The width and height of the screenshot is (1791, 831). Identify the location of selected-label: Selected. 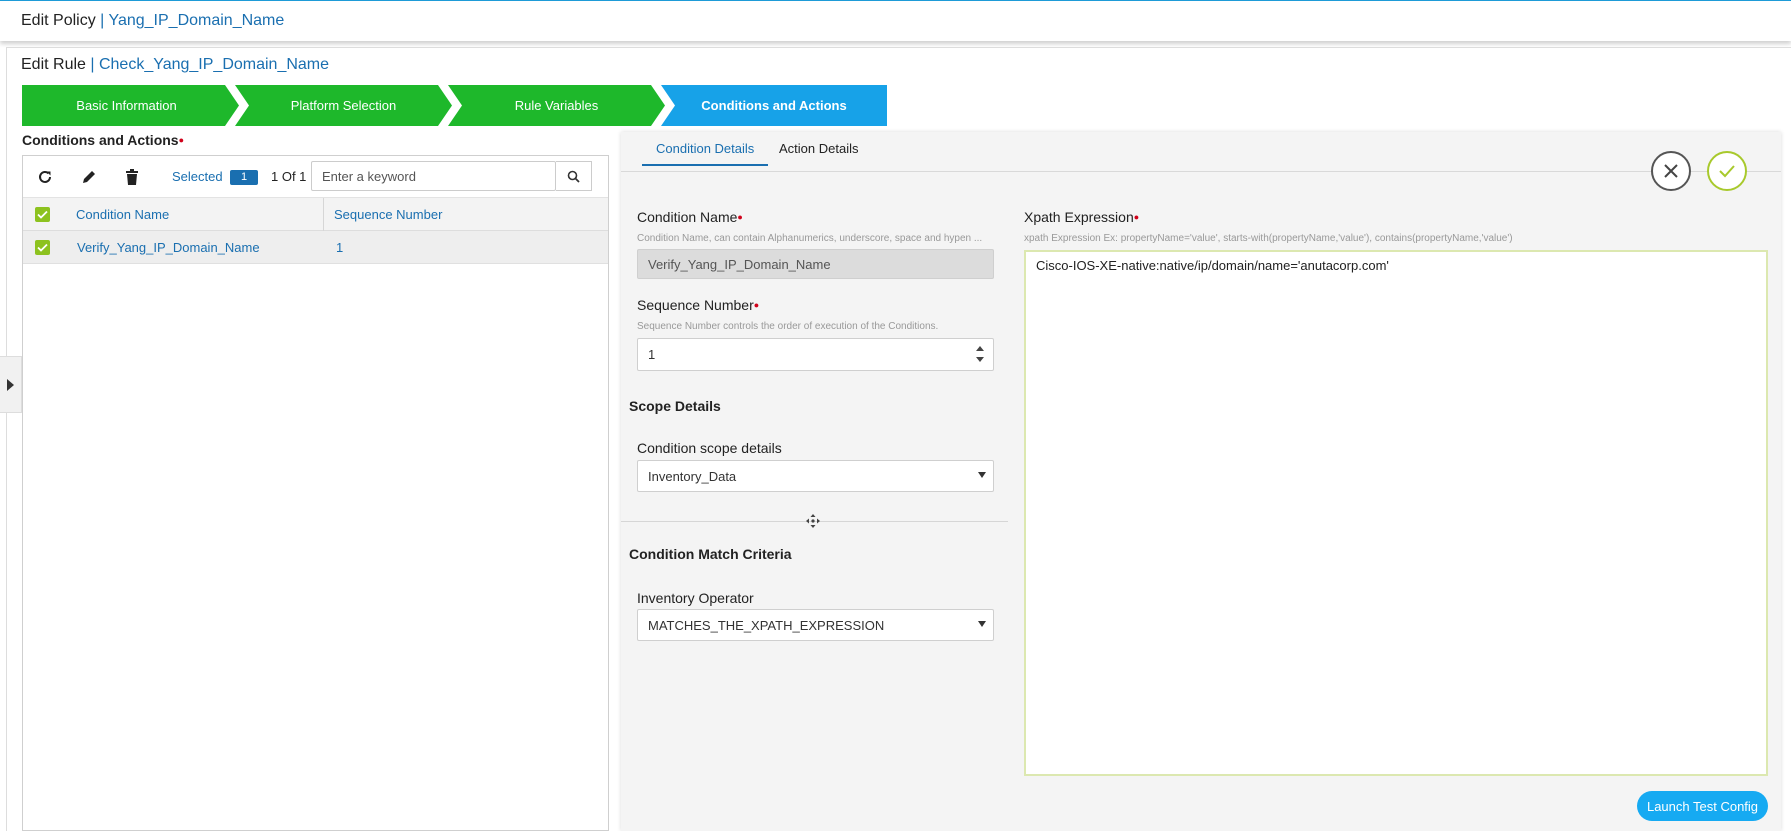
(197, 176).